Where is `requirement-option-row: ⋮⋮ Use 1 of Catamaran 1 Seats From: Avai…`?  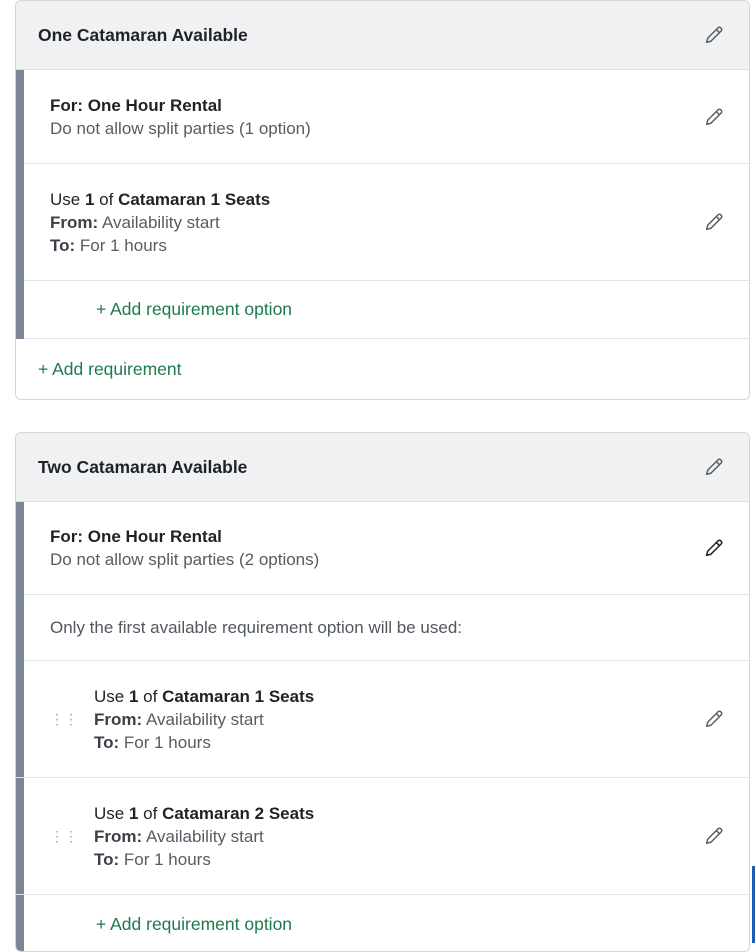 requirement-option-row: ⋮⋮ Use 1 of Catamaran 1 Seats From: Avai… is located at coordinates (382, 719).